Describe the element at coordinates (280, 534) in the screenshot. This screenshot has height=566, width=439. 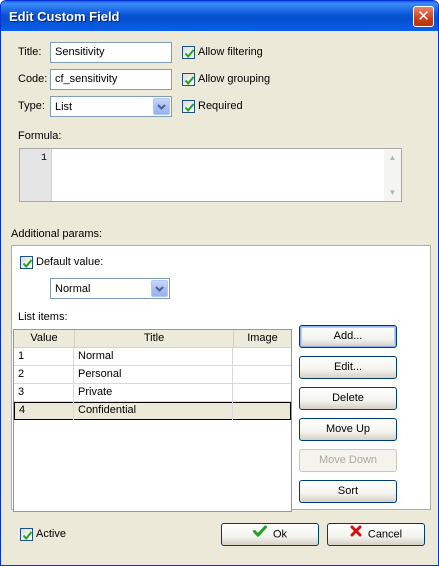
I see `ok-label: Ok` at that location.